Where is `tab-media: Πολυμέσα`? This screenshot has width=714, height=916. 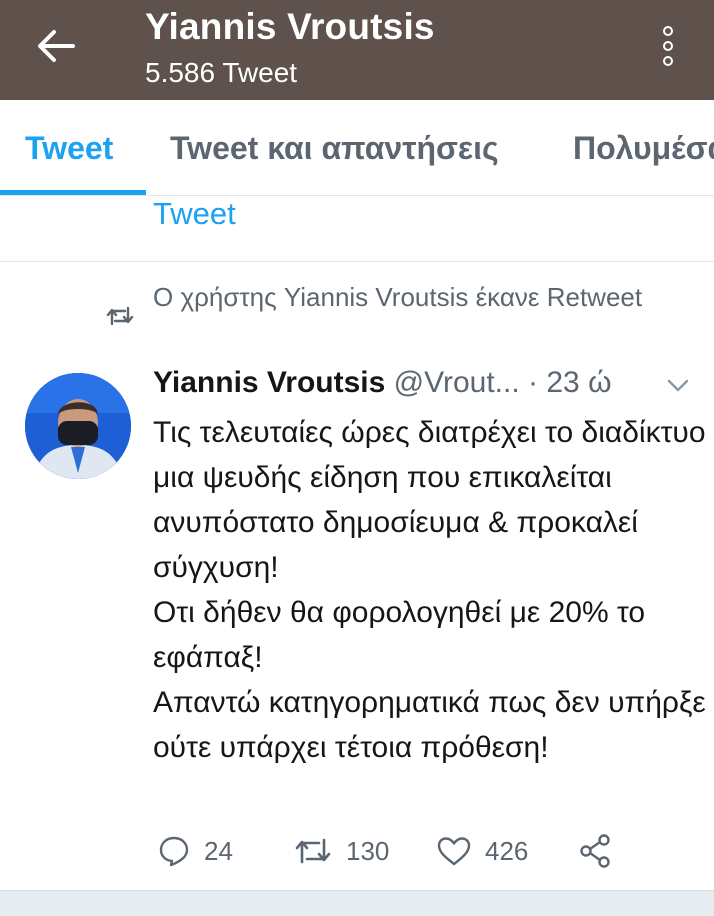 tab-media: Πολυμέσα is located at coordinates (643, 148).